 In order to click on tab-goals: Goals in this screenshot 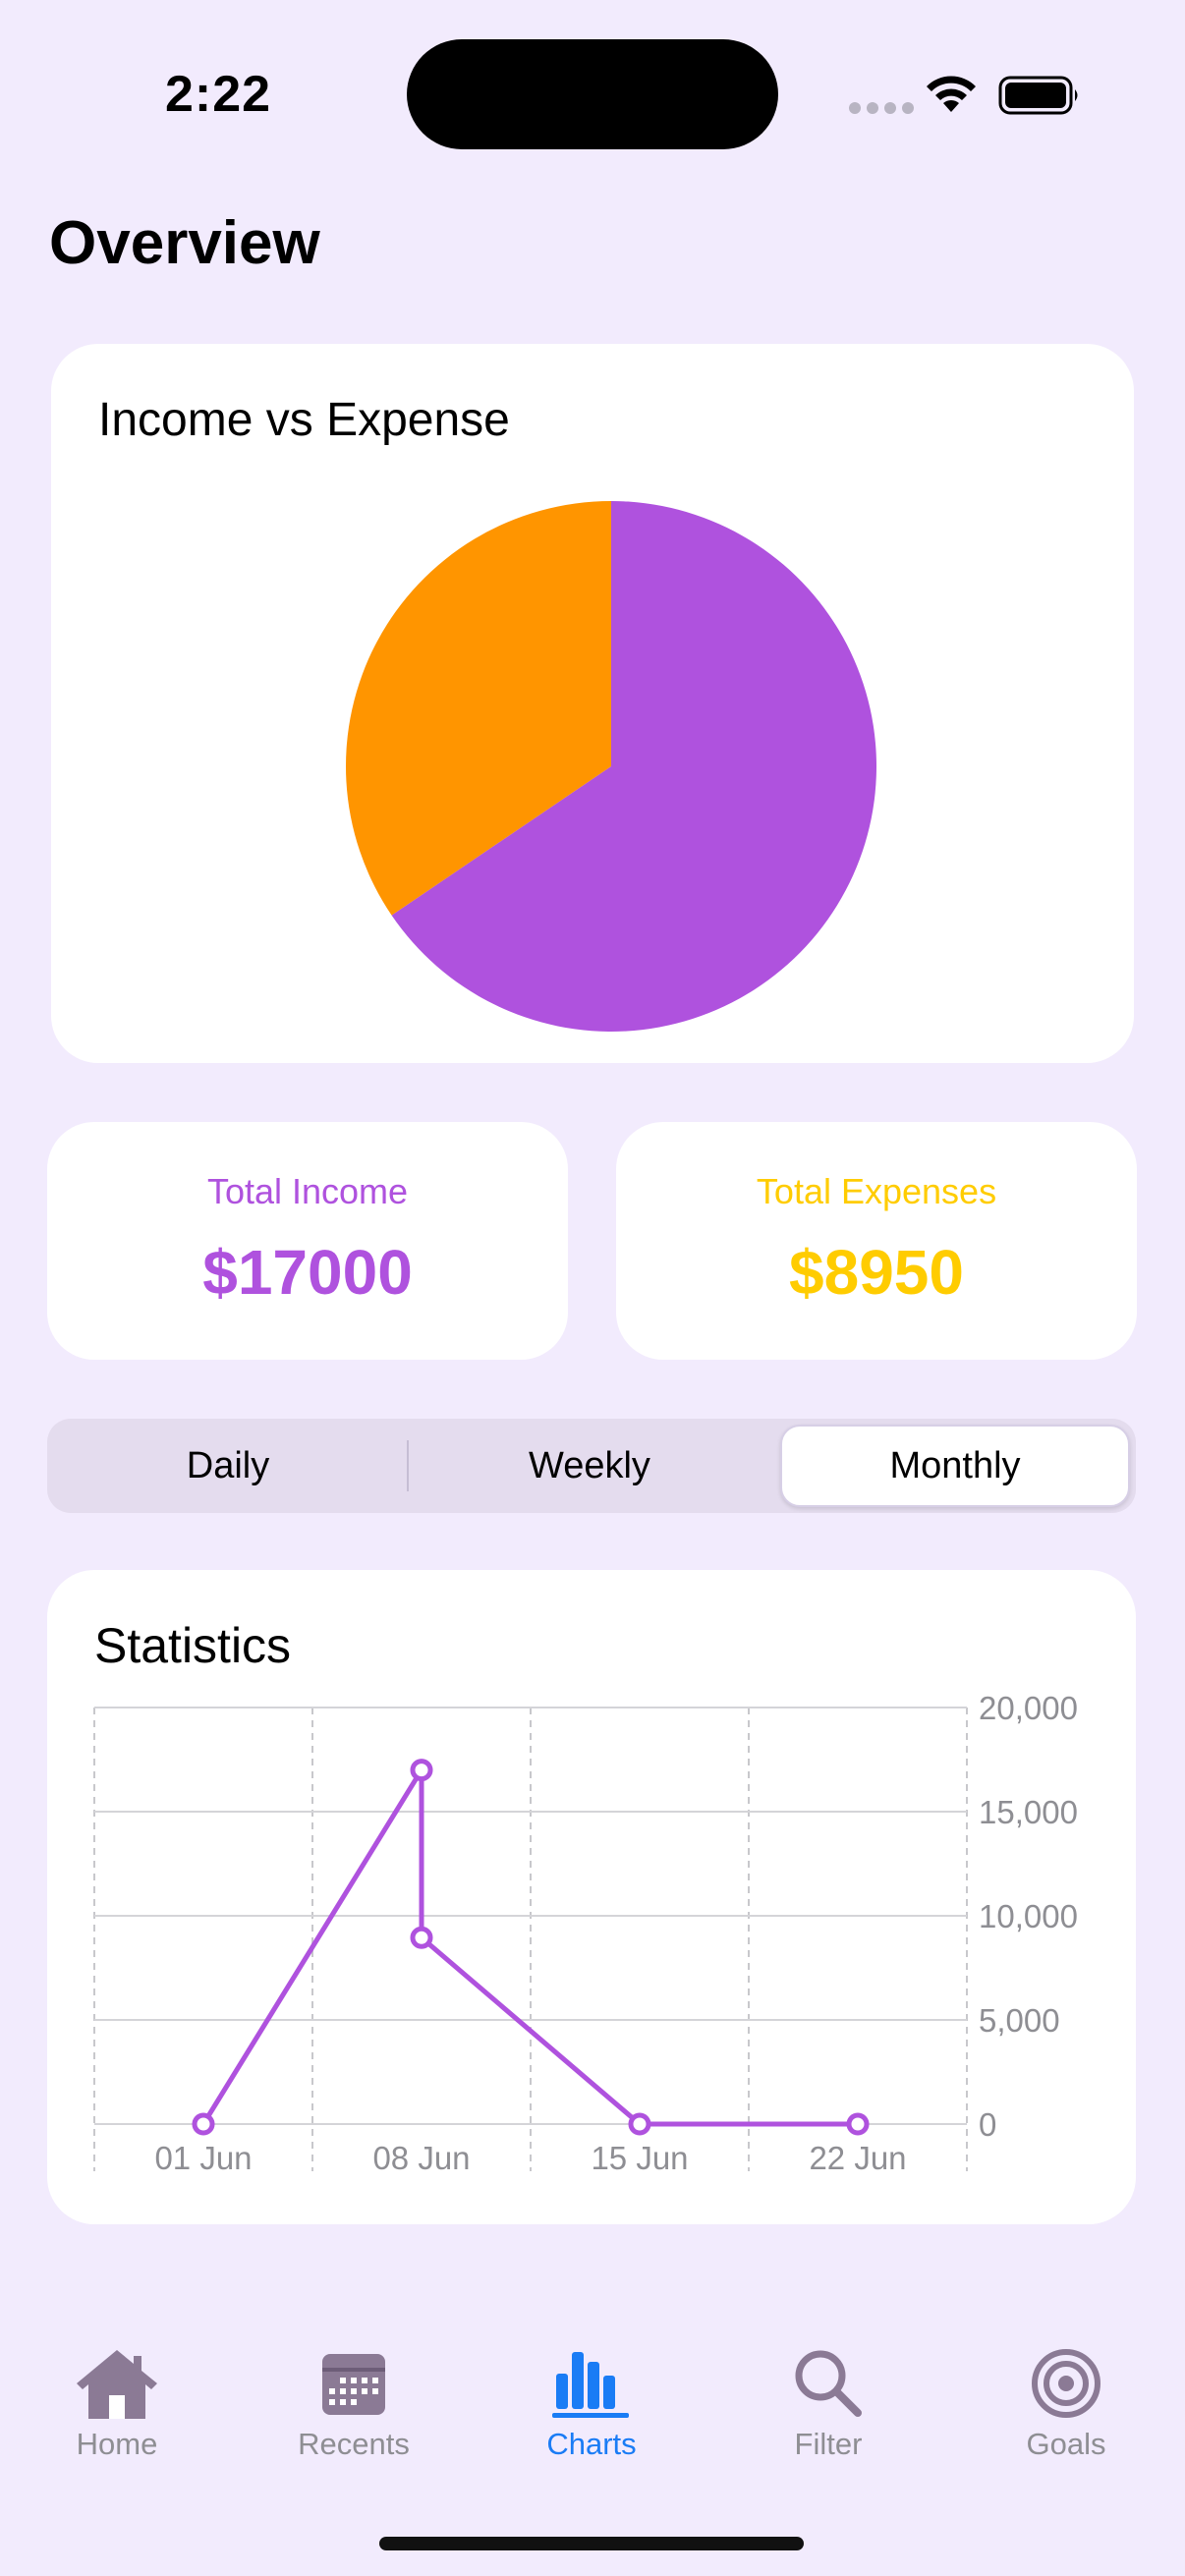, I will do `click(1066, 2390)`.